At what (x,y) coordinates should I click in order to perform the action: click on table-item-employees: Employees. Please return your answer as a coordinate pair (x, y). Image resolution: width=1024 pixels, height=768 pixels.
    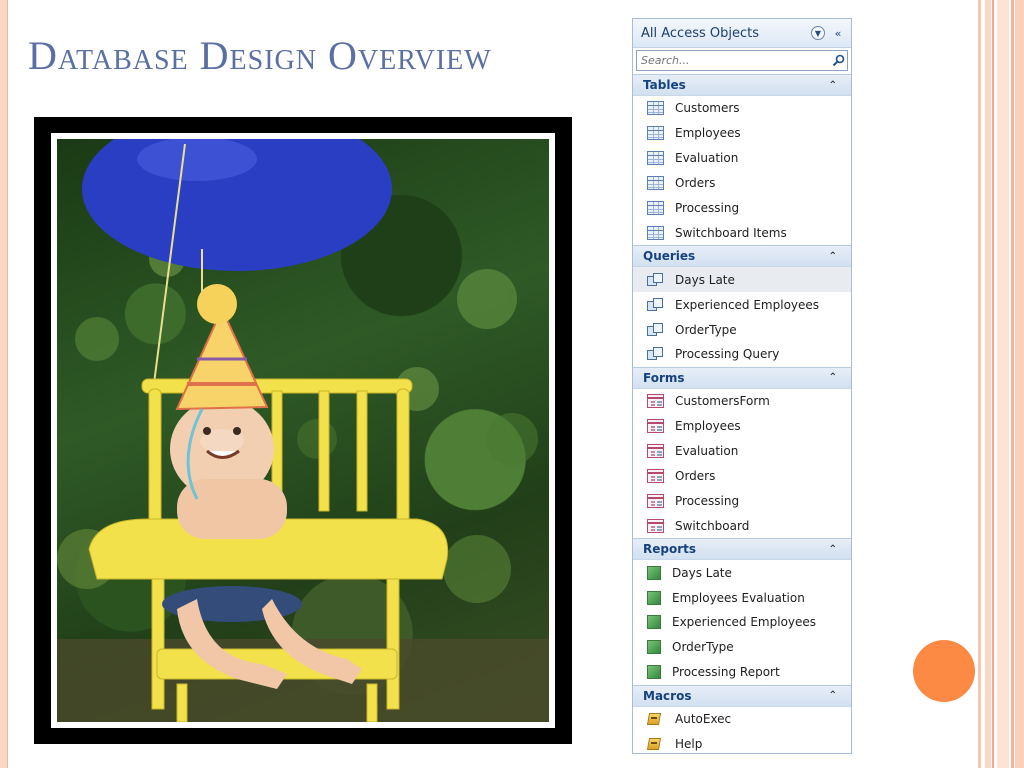
    Looking at the image, I should click on (742, 133).